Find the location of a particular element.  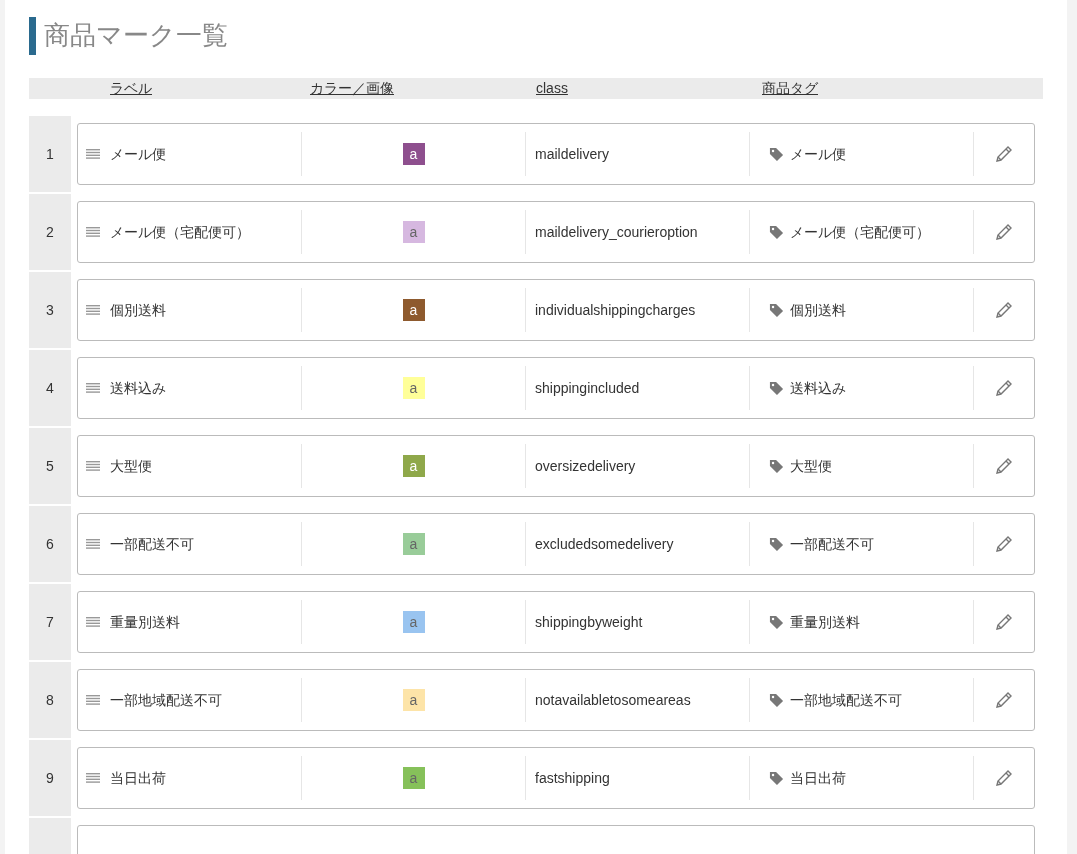

row-card: 重量別送料 a shippingbyweight 重量別送料 is located at coordinates (556, 622).